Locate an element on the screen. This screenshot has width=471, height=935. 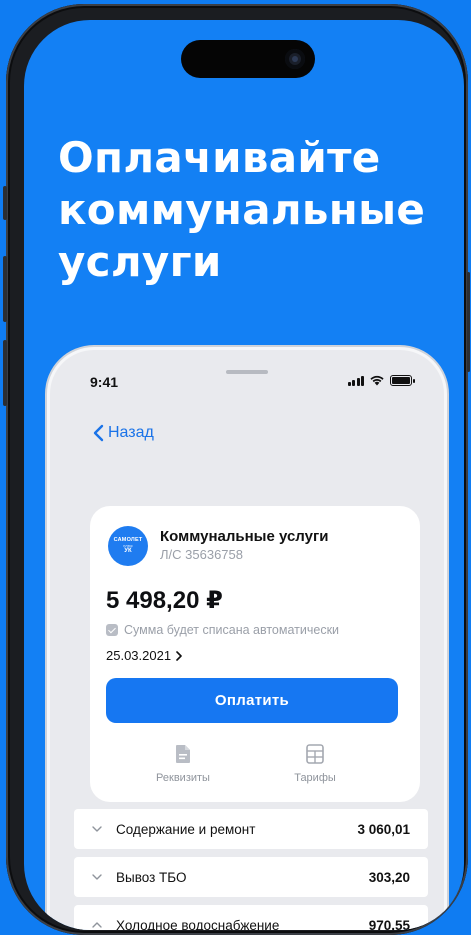
power-button is located at coordinates (468, 322).